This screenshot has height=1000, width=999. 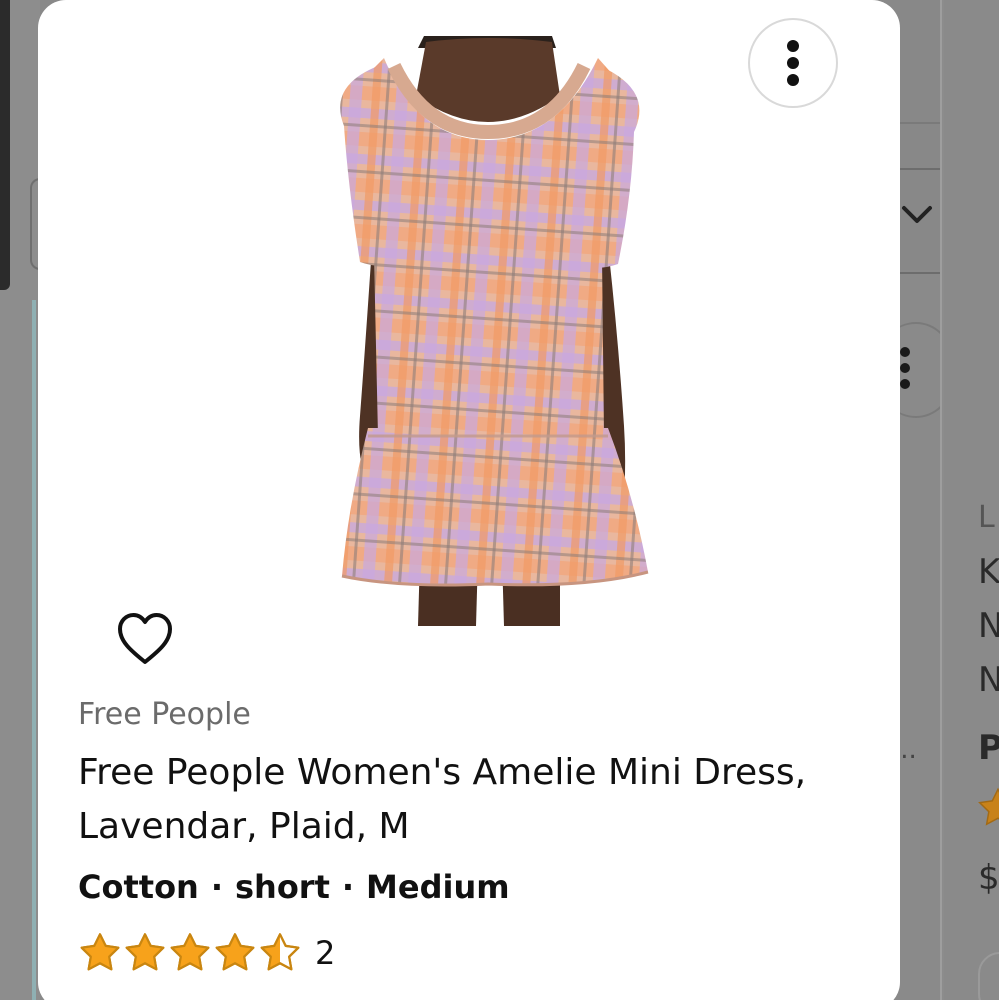 I want to click on chevron-down-icon, so click(x=917, y=214).